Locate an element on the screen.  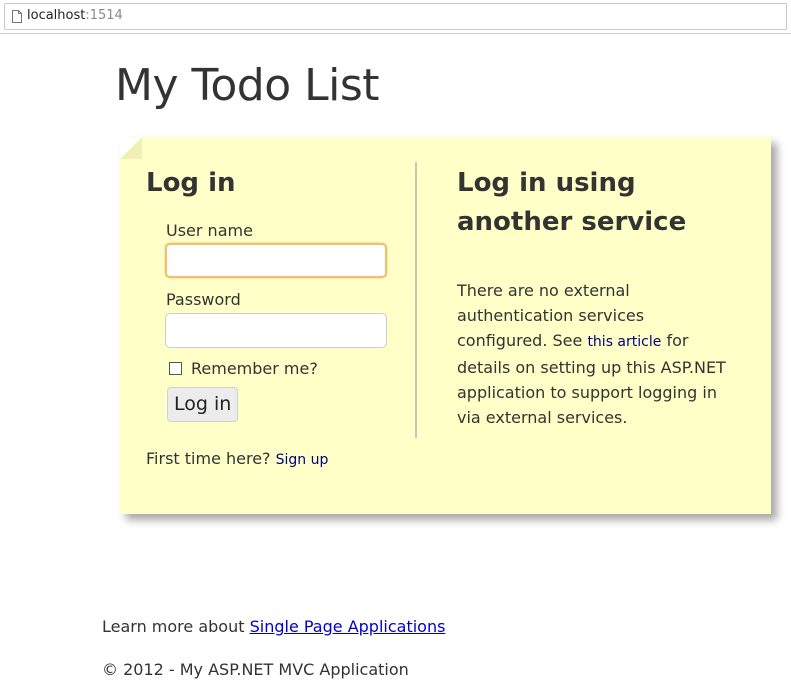
url-field: localhost:1514 is located at coordinates (395, 16).